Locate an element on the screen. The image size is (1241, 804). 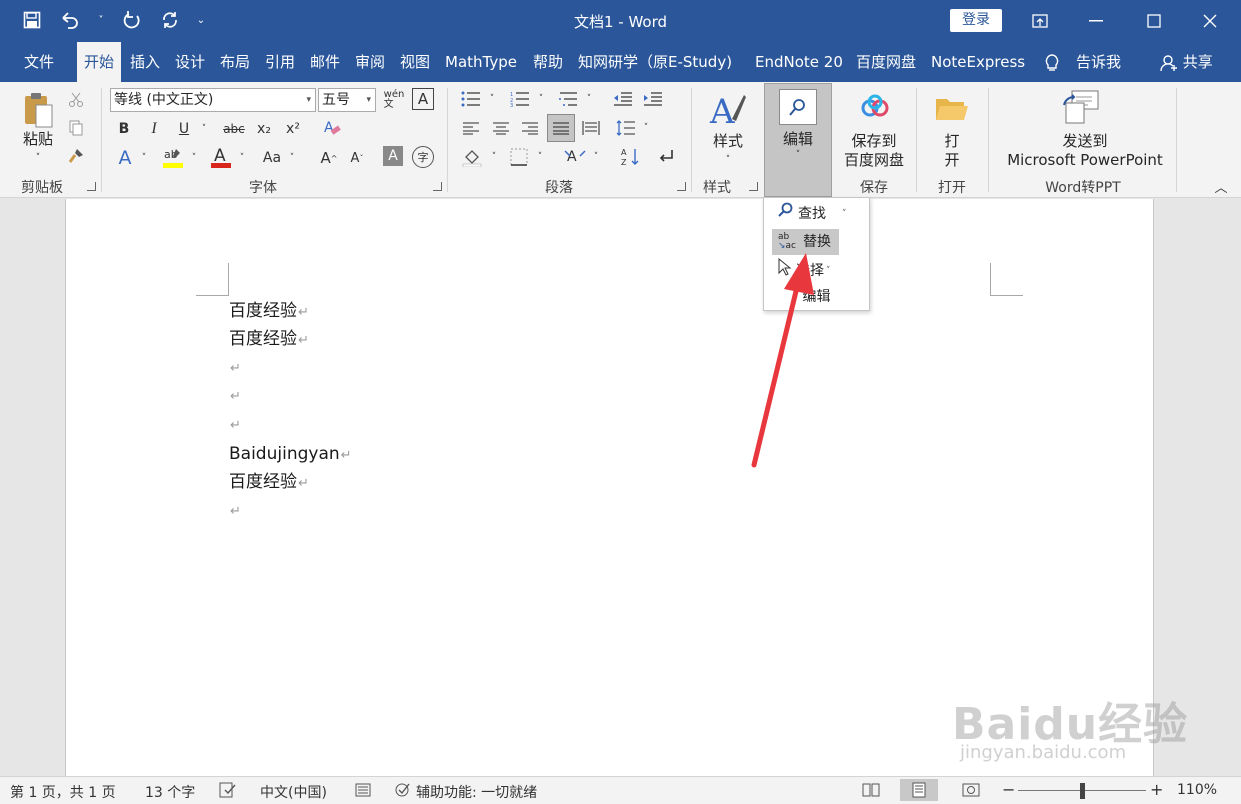
share-button: 共享 is located at coordinates (1186, 62).